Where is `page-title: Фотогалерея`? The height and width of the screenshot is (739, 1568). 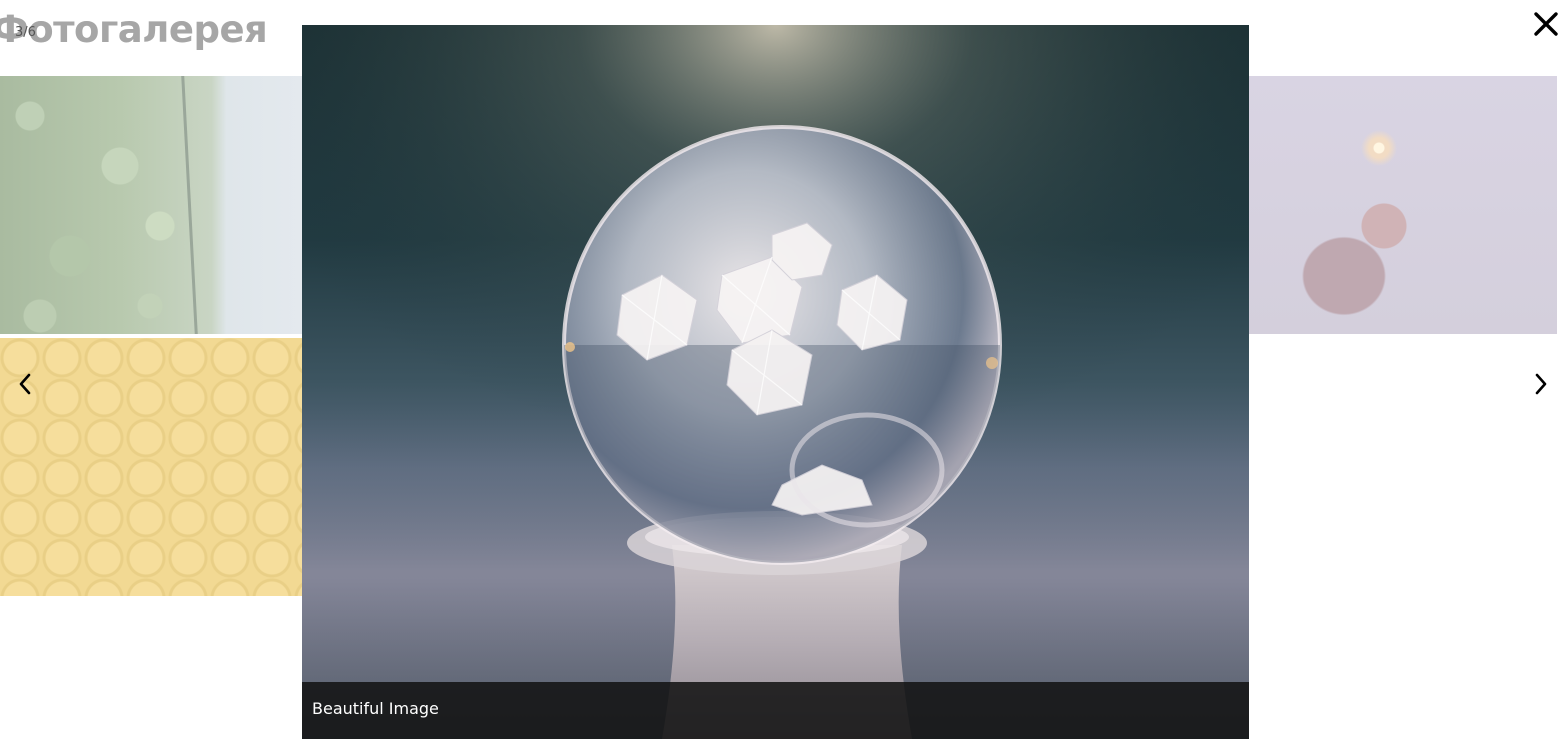
page-title: Фотогалерея is located at coordinates (134, 29).